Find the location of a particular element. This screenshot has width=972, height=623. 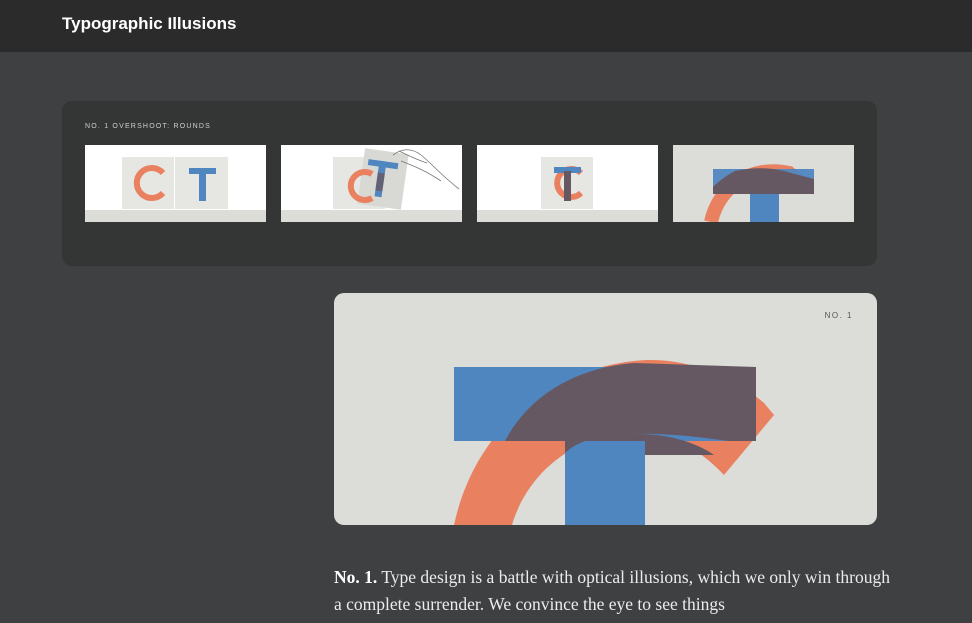

article-lead: No. 1. is located at coordinates (356, 577).